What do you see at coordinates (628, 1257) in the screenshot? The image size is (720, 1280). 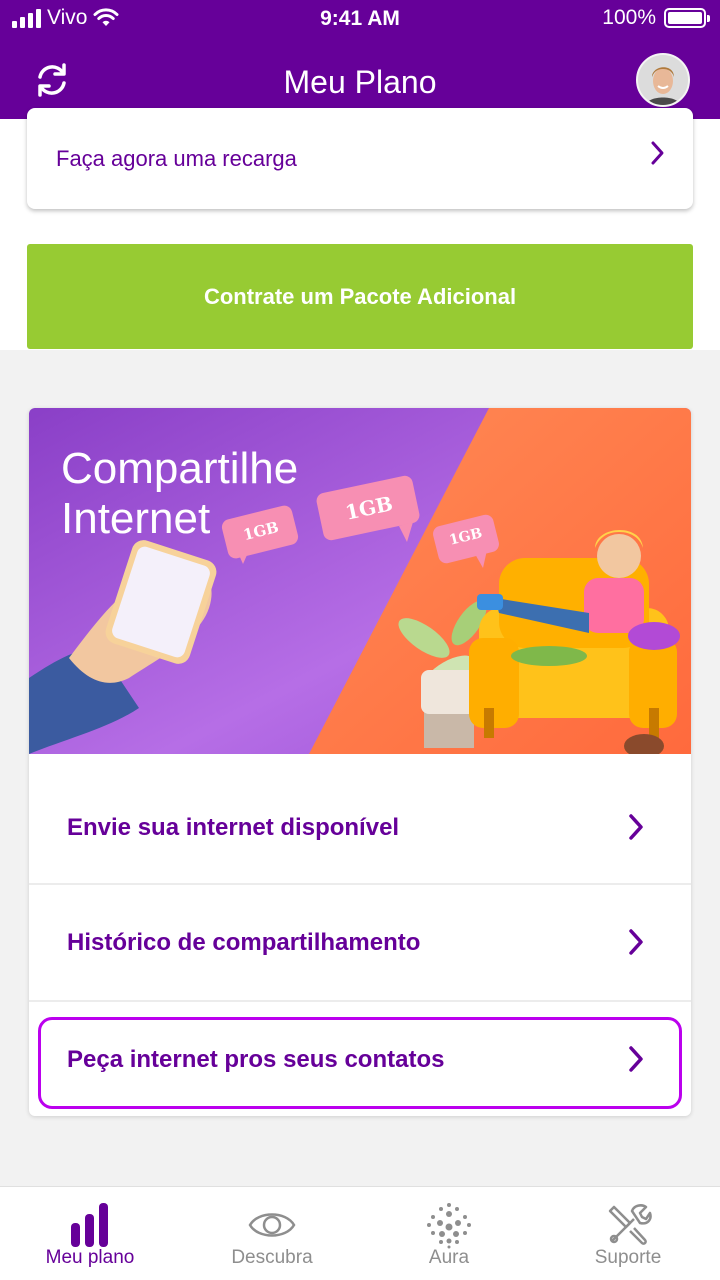 I see `nav-label: Suporte` at bounding box center [628, 1257].